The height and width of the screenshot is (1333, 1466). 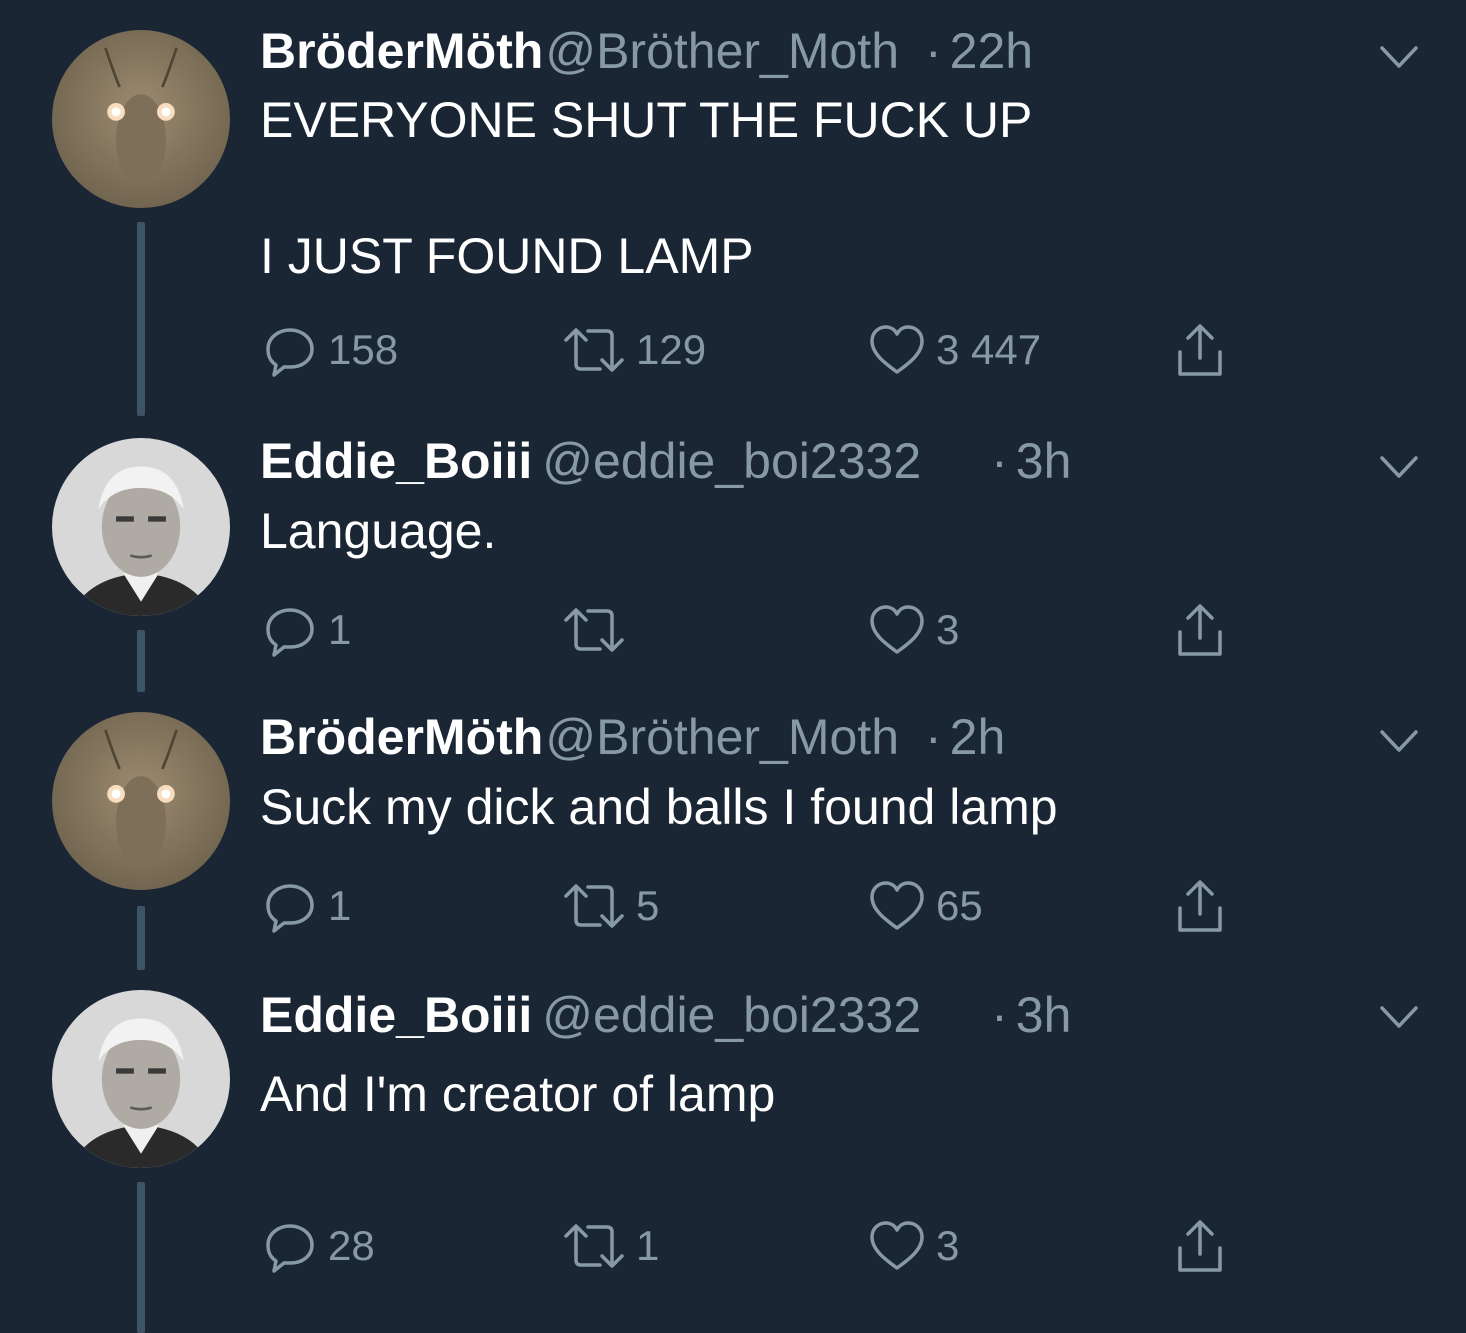 I want to click on like-count: 3 447, so click(x=989, y=349).